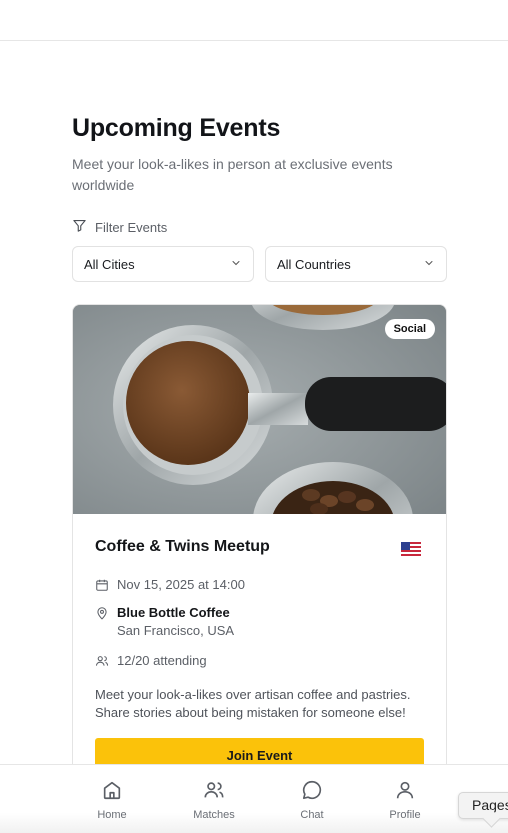 This screenshot has width=508, height=833. What do you see at coordinates (405, 815) in the screenshot?
I see `nav-profile-label: Profile` at bounding box center [405, 815].